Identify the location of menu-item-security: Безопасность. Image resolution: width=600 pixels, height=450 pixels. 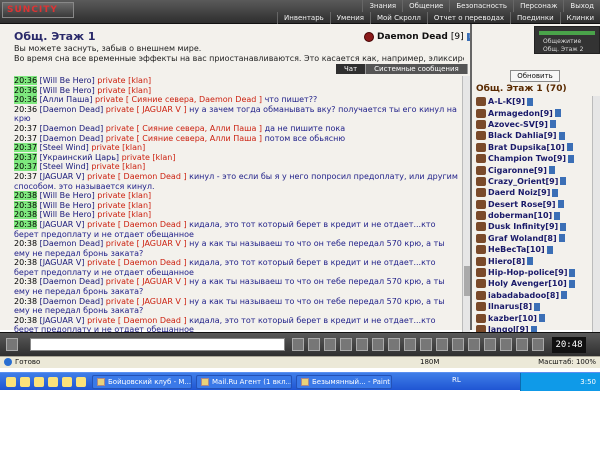
(481, 6).